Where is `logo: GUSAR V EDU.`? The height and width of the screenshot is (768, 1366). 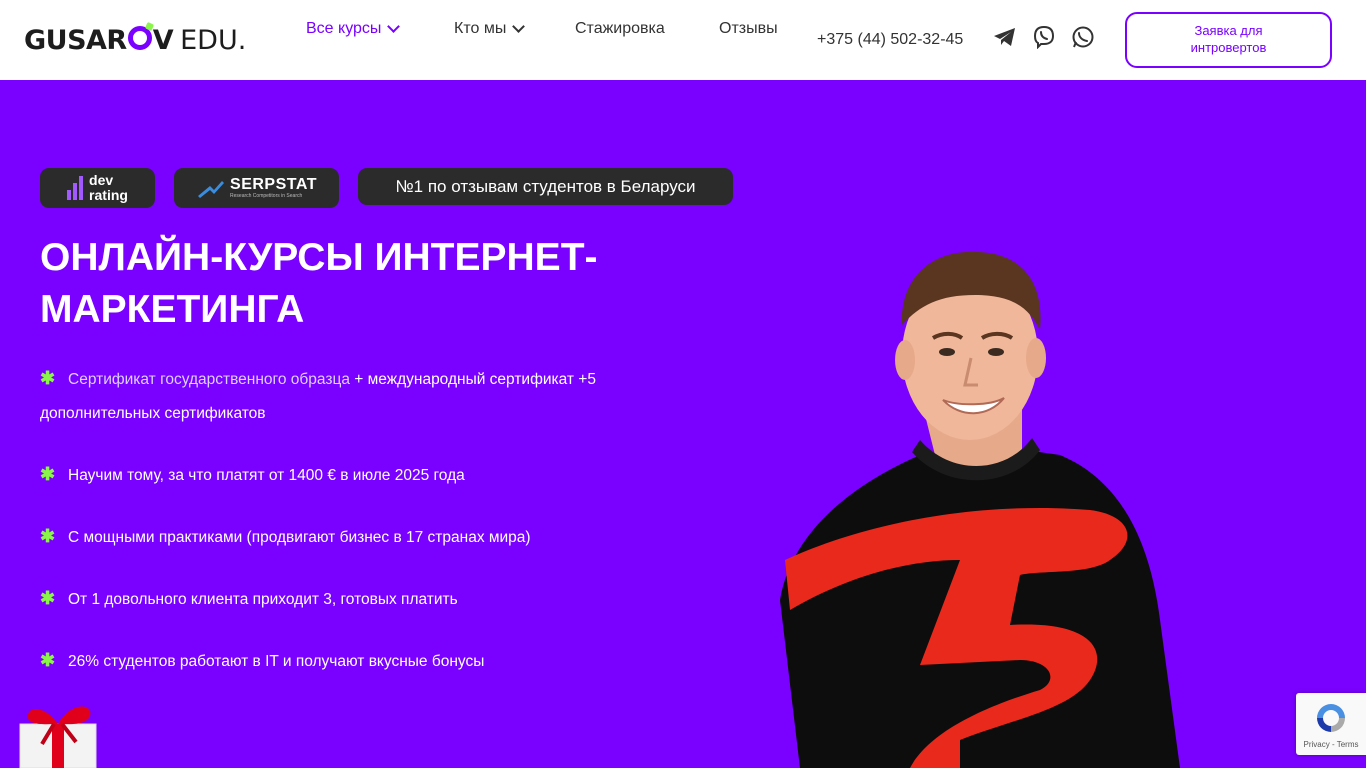
logo: GUSAR V EDU. is located at coordinates (135, 40).